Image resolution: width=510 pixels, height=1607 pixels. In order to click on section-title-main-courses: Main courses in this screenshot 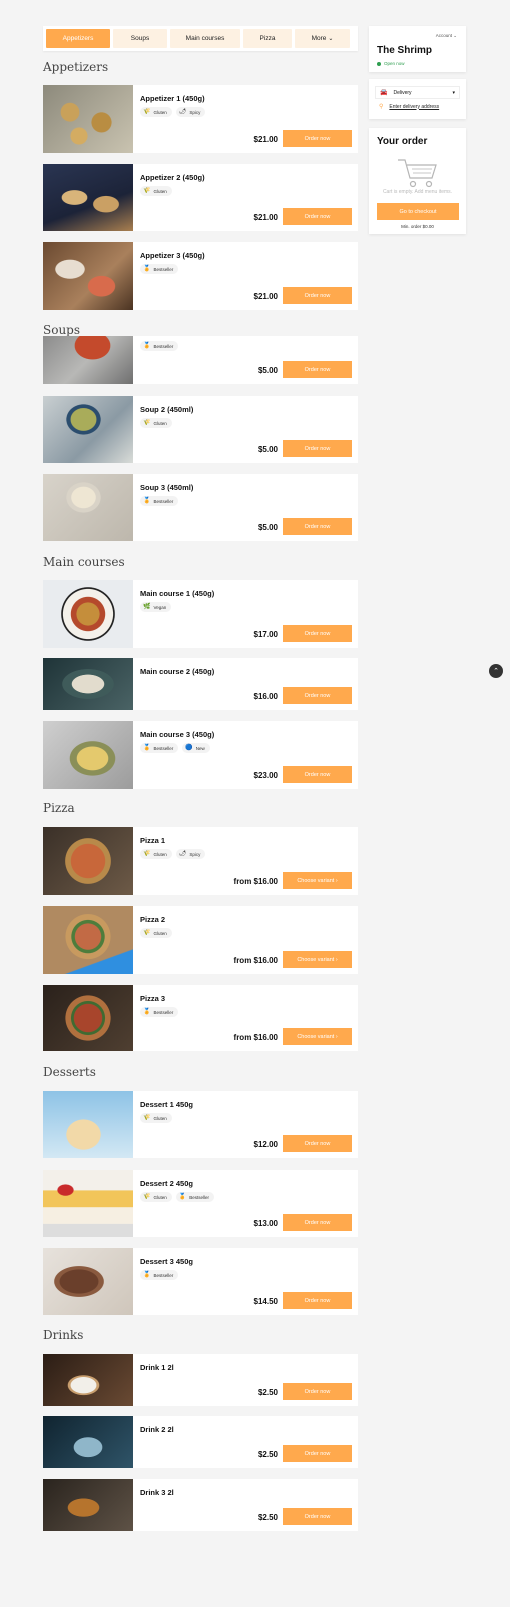, I will do `click(84, 562)`.